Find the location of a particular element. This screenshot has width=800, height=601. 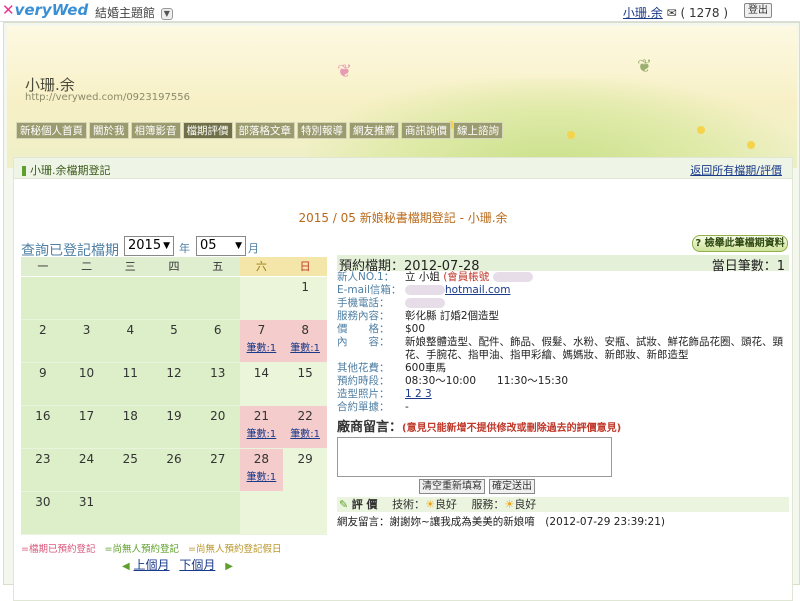

panel-title: 小珊.余檔期登記 is located at coordinates (66, 170).